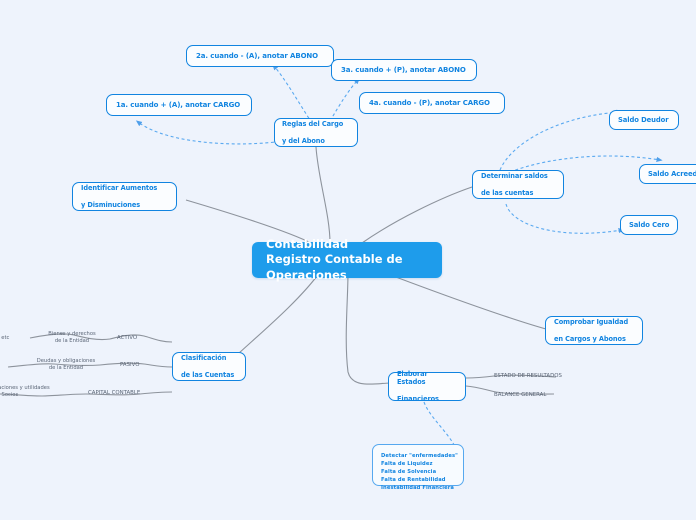 The width and height of the screenshot is (696, 520). I want to click on note-line-1: Detectar "enfermedades", so click(419, 456).